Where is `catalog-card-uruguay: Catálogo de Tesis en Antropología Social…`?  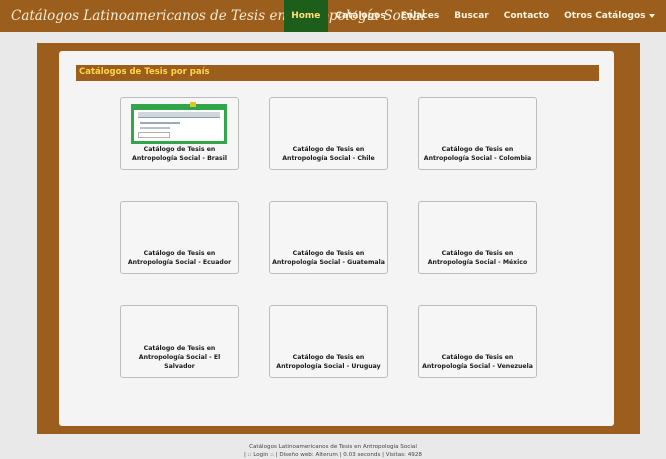 catalog-card-uruguay: Catálogo de Tesis en Antropología Social… is located at coordinates (328, 341).